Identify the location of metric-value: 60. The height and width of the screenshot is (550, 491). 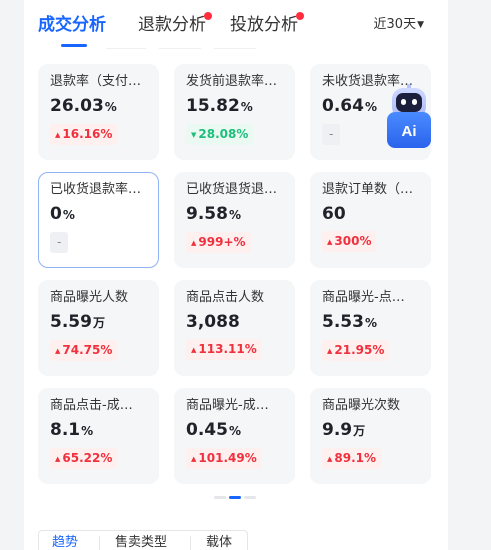
(370, 214).